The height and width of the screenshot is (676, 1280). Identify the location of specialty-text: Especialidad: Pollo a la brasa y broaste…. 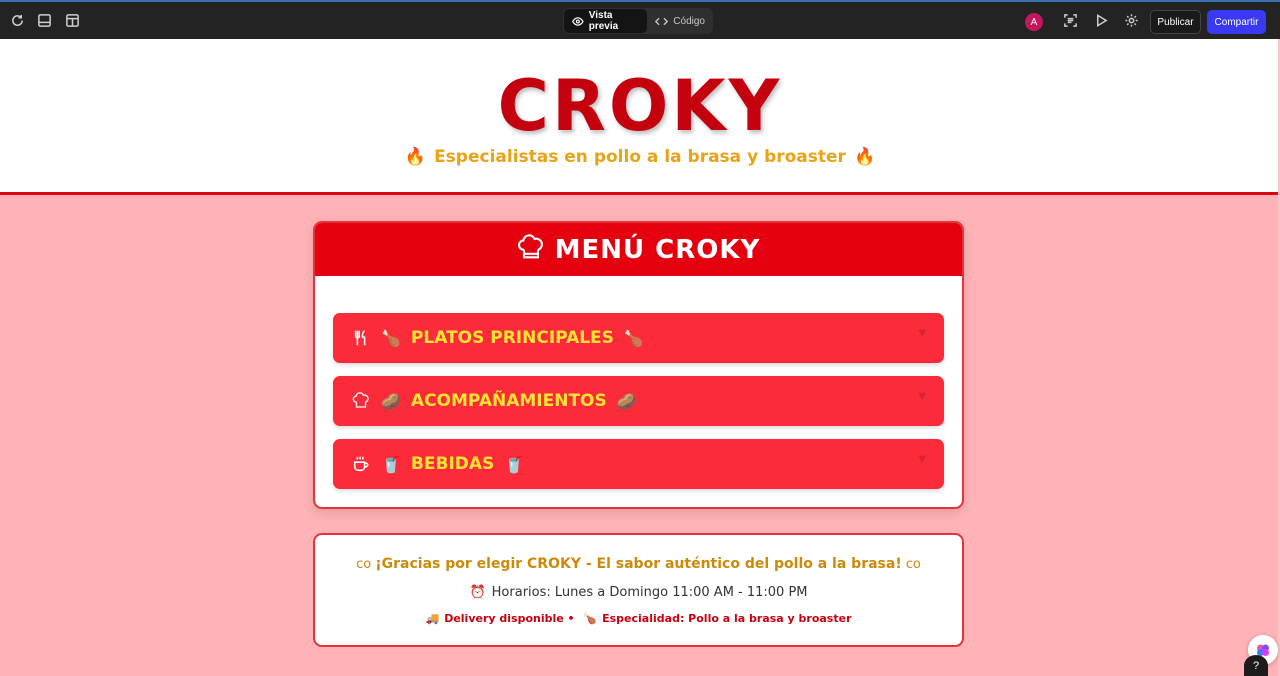
(727, 618).